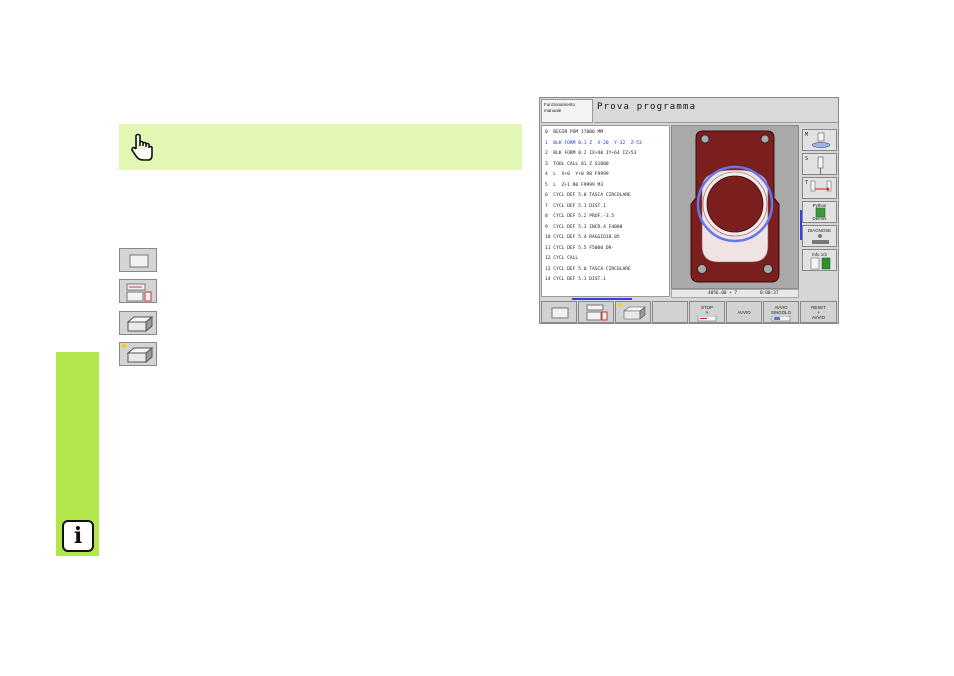  Describe the element at coordinates (142, 147) in the screenshot. I see `pointing-hand-icon` at that location.